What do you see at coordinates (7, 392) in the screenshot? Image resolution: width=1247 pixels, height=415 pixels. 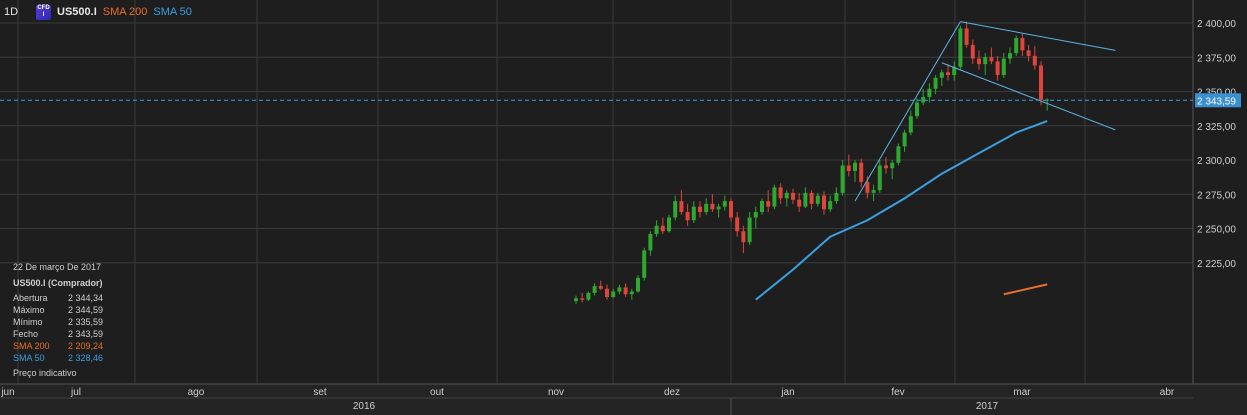 I see `month-label: jun` at bounding box center [7, 392].